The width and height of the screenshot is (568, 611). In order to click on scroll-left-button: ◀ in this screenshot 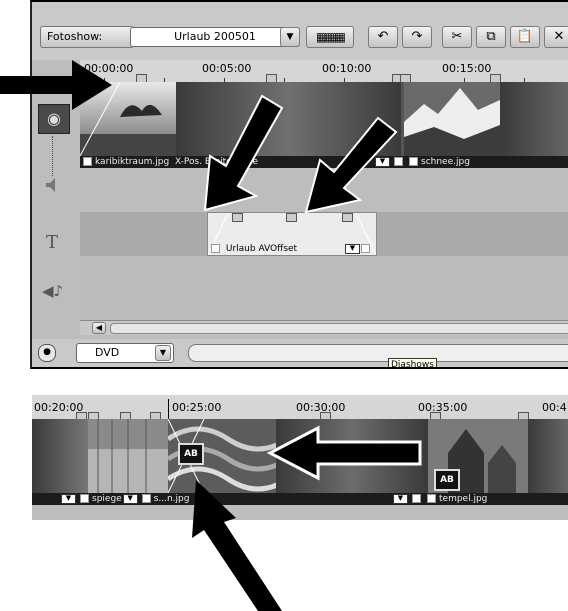, I will do `click(99, 328)`.